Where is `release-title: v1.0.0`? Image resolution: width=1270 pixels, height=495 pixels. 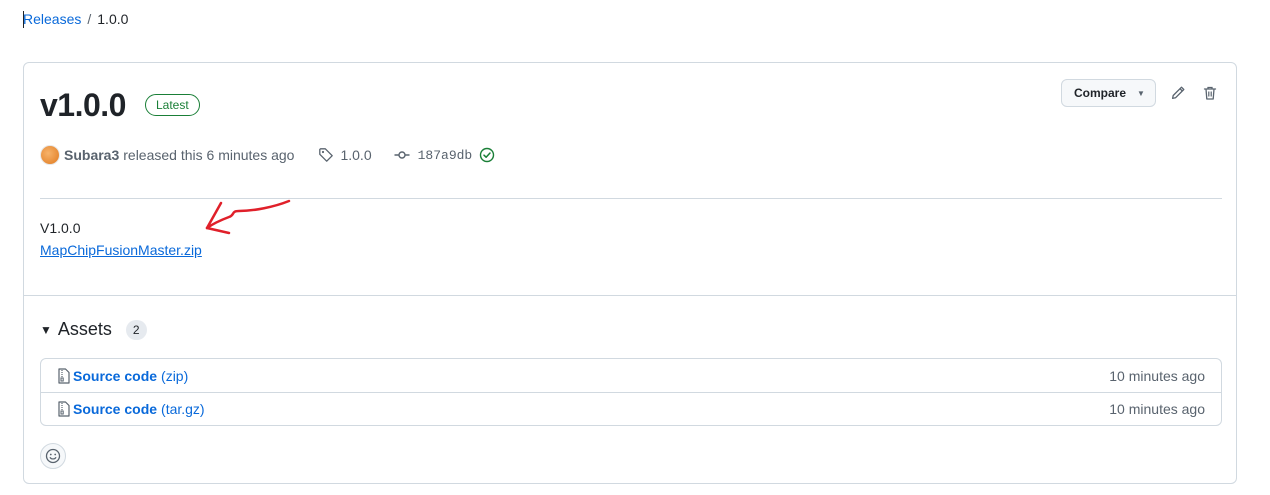
release-title: v1.0.0 is located at coordinates (83, 105).